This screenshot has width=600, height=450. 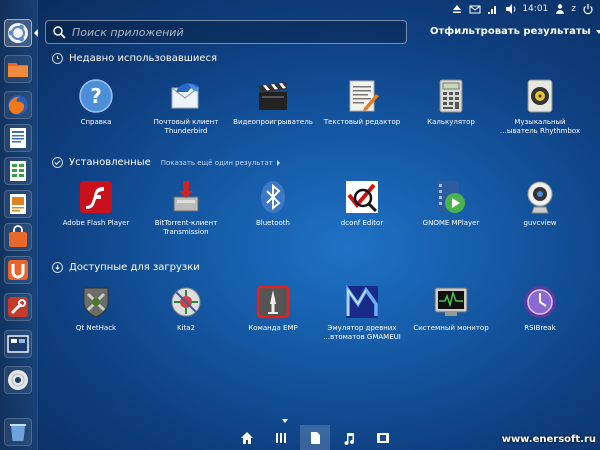 I want to click on app-rhythmbox: Музыкальный …ыватель Rhythmbox, so click(x=540, y=107).